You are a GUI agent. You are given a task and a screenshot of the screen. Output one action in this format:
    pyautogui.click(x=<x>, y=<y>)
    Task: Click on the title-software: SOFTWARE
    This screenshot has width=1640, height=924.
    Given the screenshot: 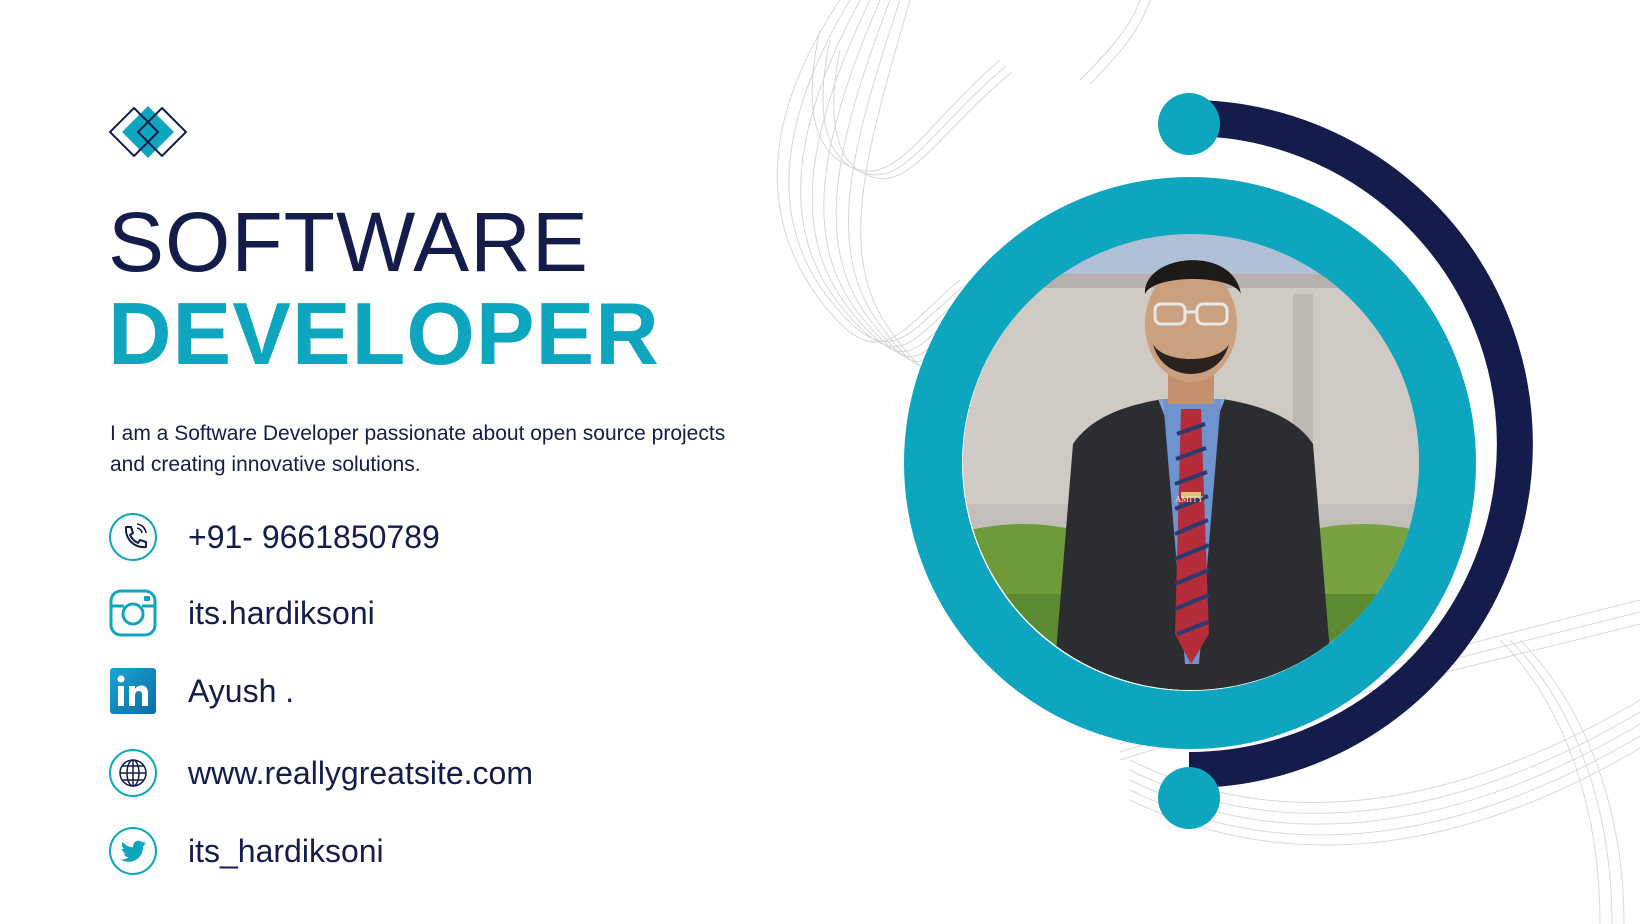 What is the action you would take?
    pyautogui.click(x=348, y=242)
    